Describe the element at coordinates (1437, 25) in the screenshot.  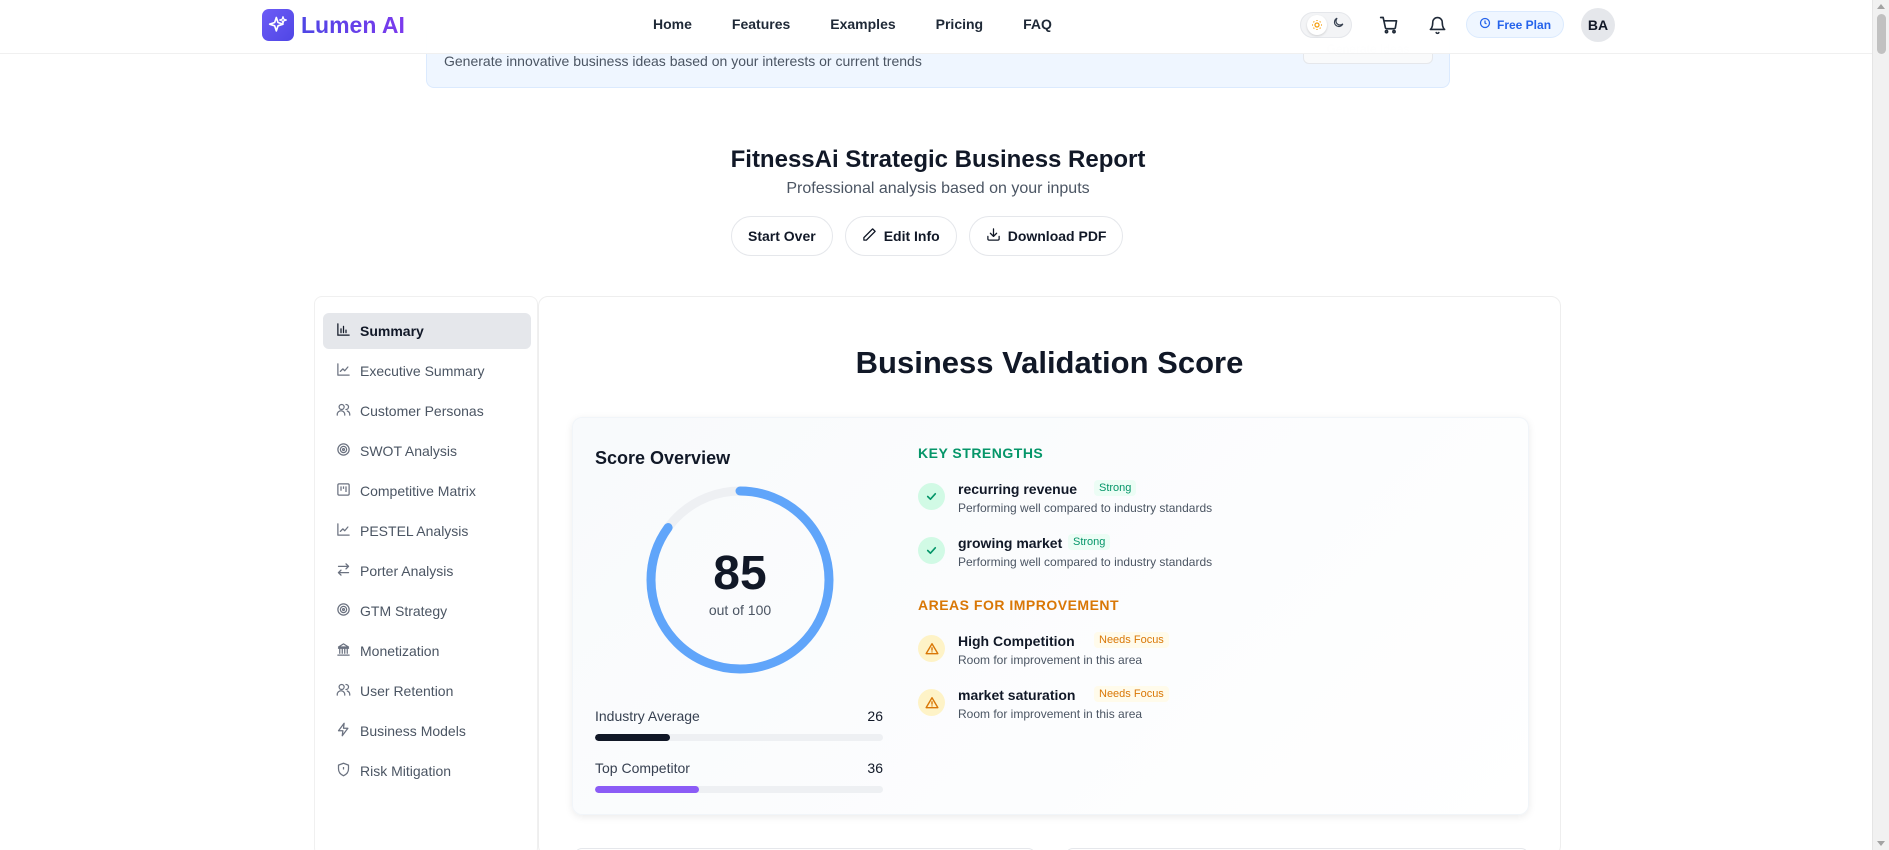
I see `bell-icon` at that location.